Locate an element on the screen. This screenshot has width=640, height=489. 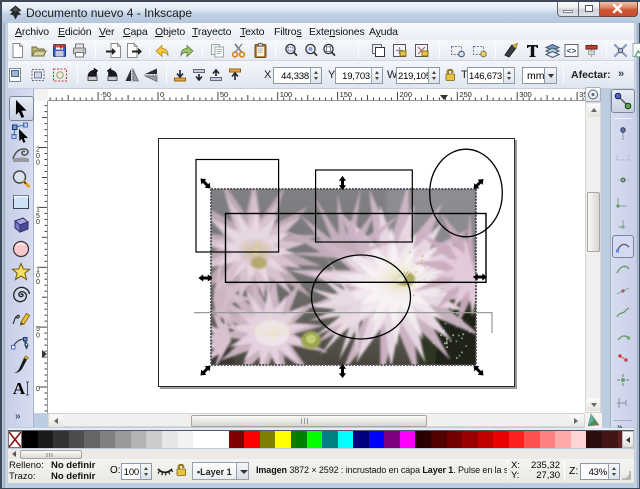
svg-text: A is located at coordinates (19, 388).